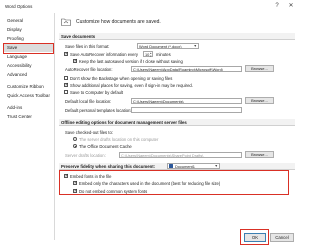  I want to click on window-title: Word Options, so click(19, 6).